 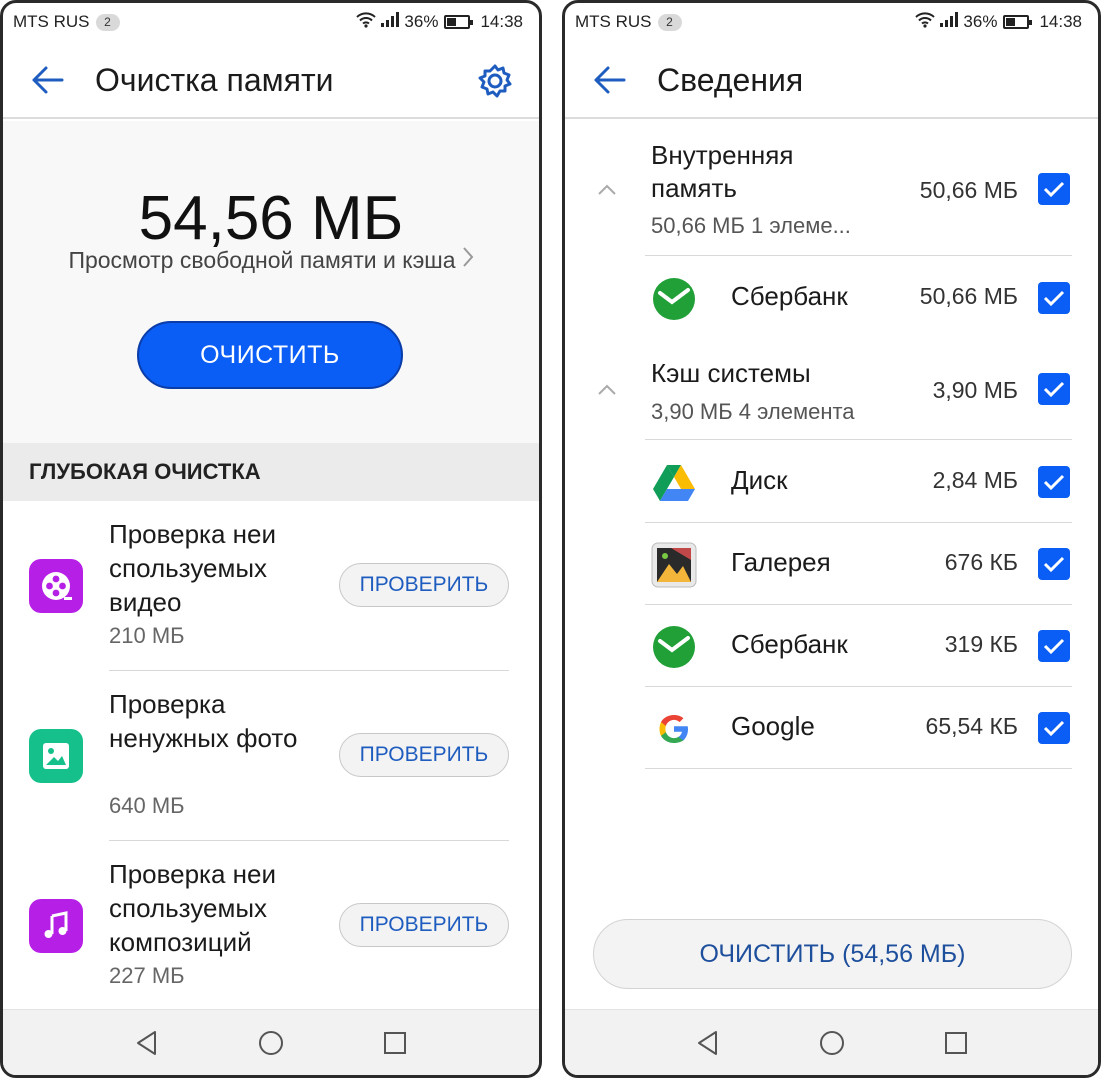 I want to click on view-storage-link: Просмотр свободной памяти и кэша, so click(x=271, y=260).